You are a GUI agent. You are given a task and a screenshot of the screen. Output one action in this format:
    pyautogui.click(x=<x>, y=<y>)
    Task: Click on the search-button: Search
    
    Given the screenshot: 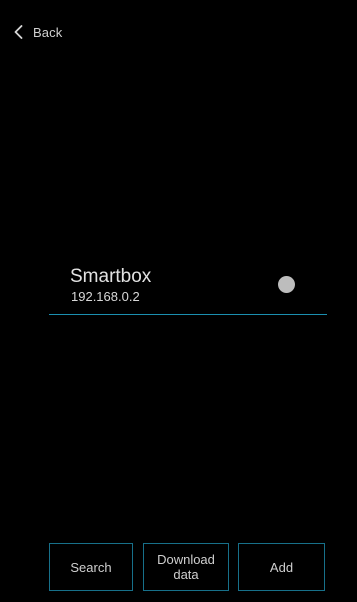 What is the action you would take?
    pyautogui.click(x=91, y=567)
    